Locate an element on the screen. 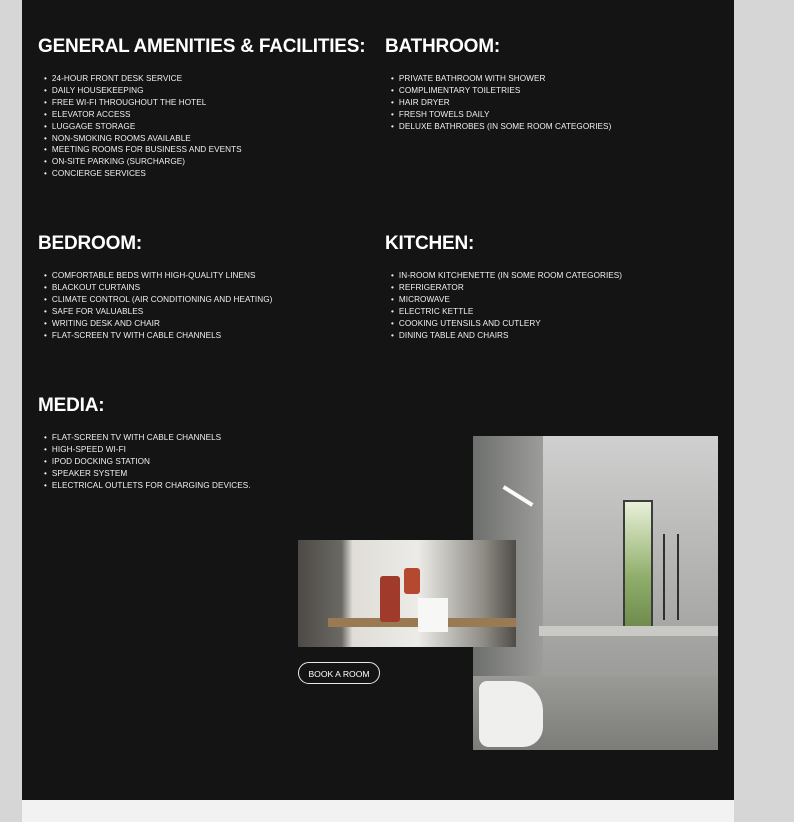 Image resolution: width=794 pixels, height=822 pixels. amenity-item: ELEVATOR ACCESS is located at coordinates (143, 115).